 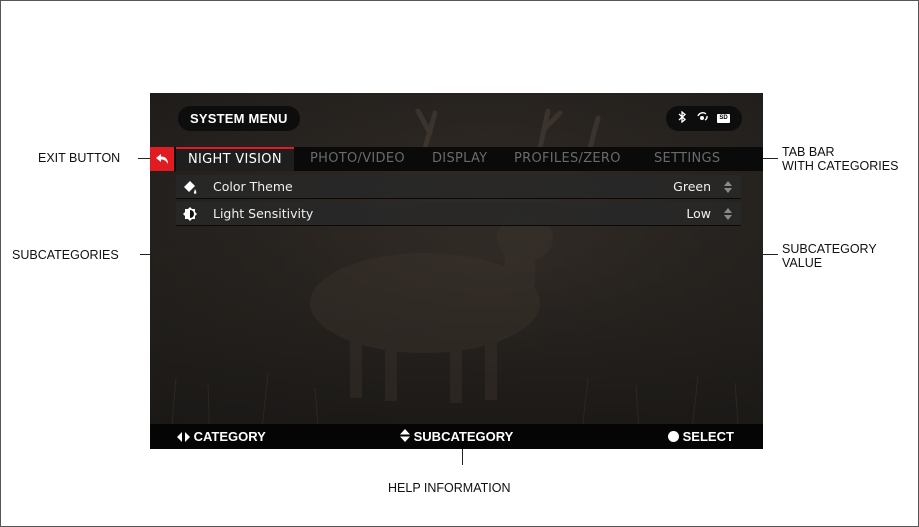 I want to click on exit-button, so click(x=162, y=159).